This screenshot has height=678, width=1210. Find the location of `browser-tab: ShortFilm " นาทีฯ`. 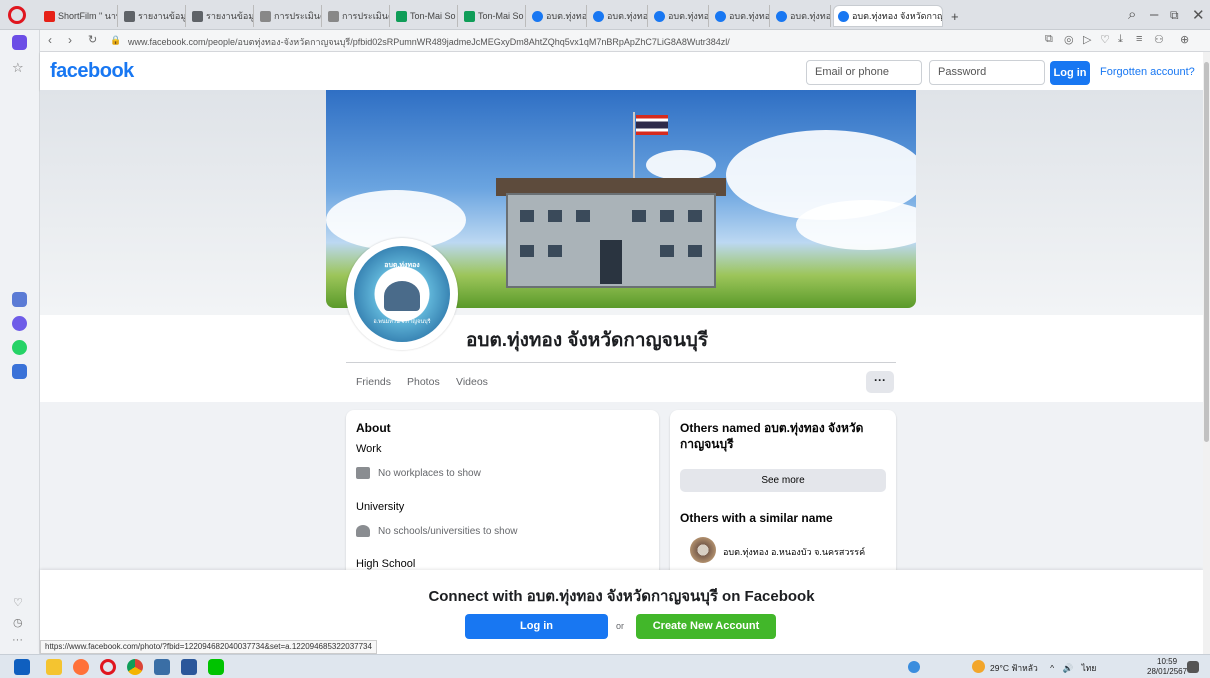

browser-tab: ShortFilm " นาทีฯ is located at coordinates (79, 16).